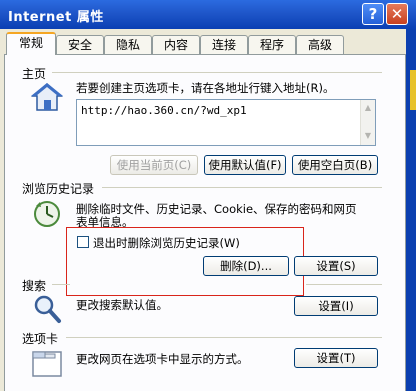 The width and height of the screenshot is (416, 391). I want to click on use-current-button: 使用当前页(C), so click(154, 165).